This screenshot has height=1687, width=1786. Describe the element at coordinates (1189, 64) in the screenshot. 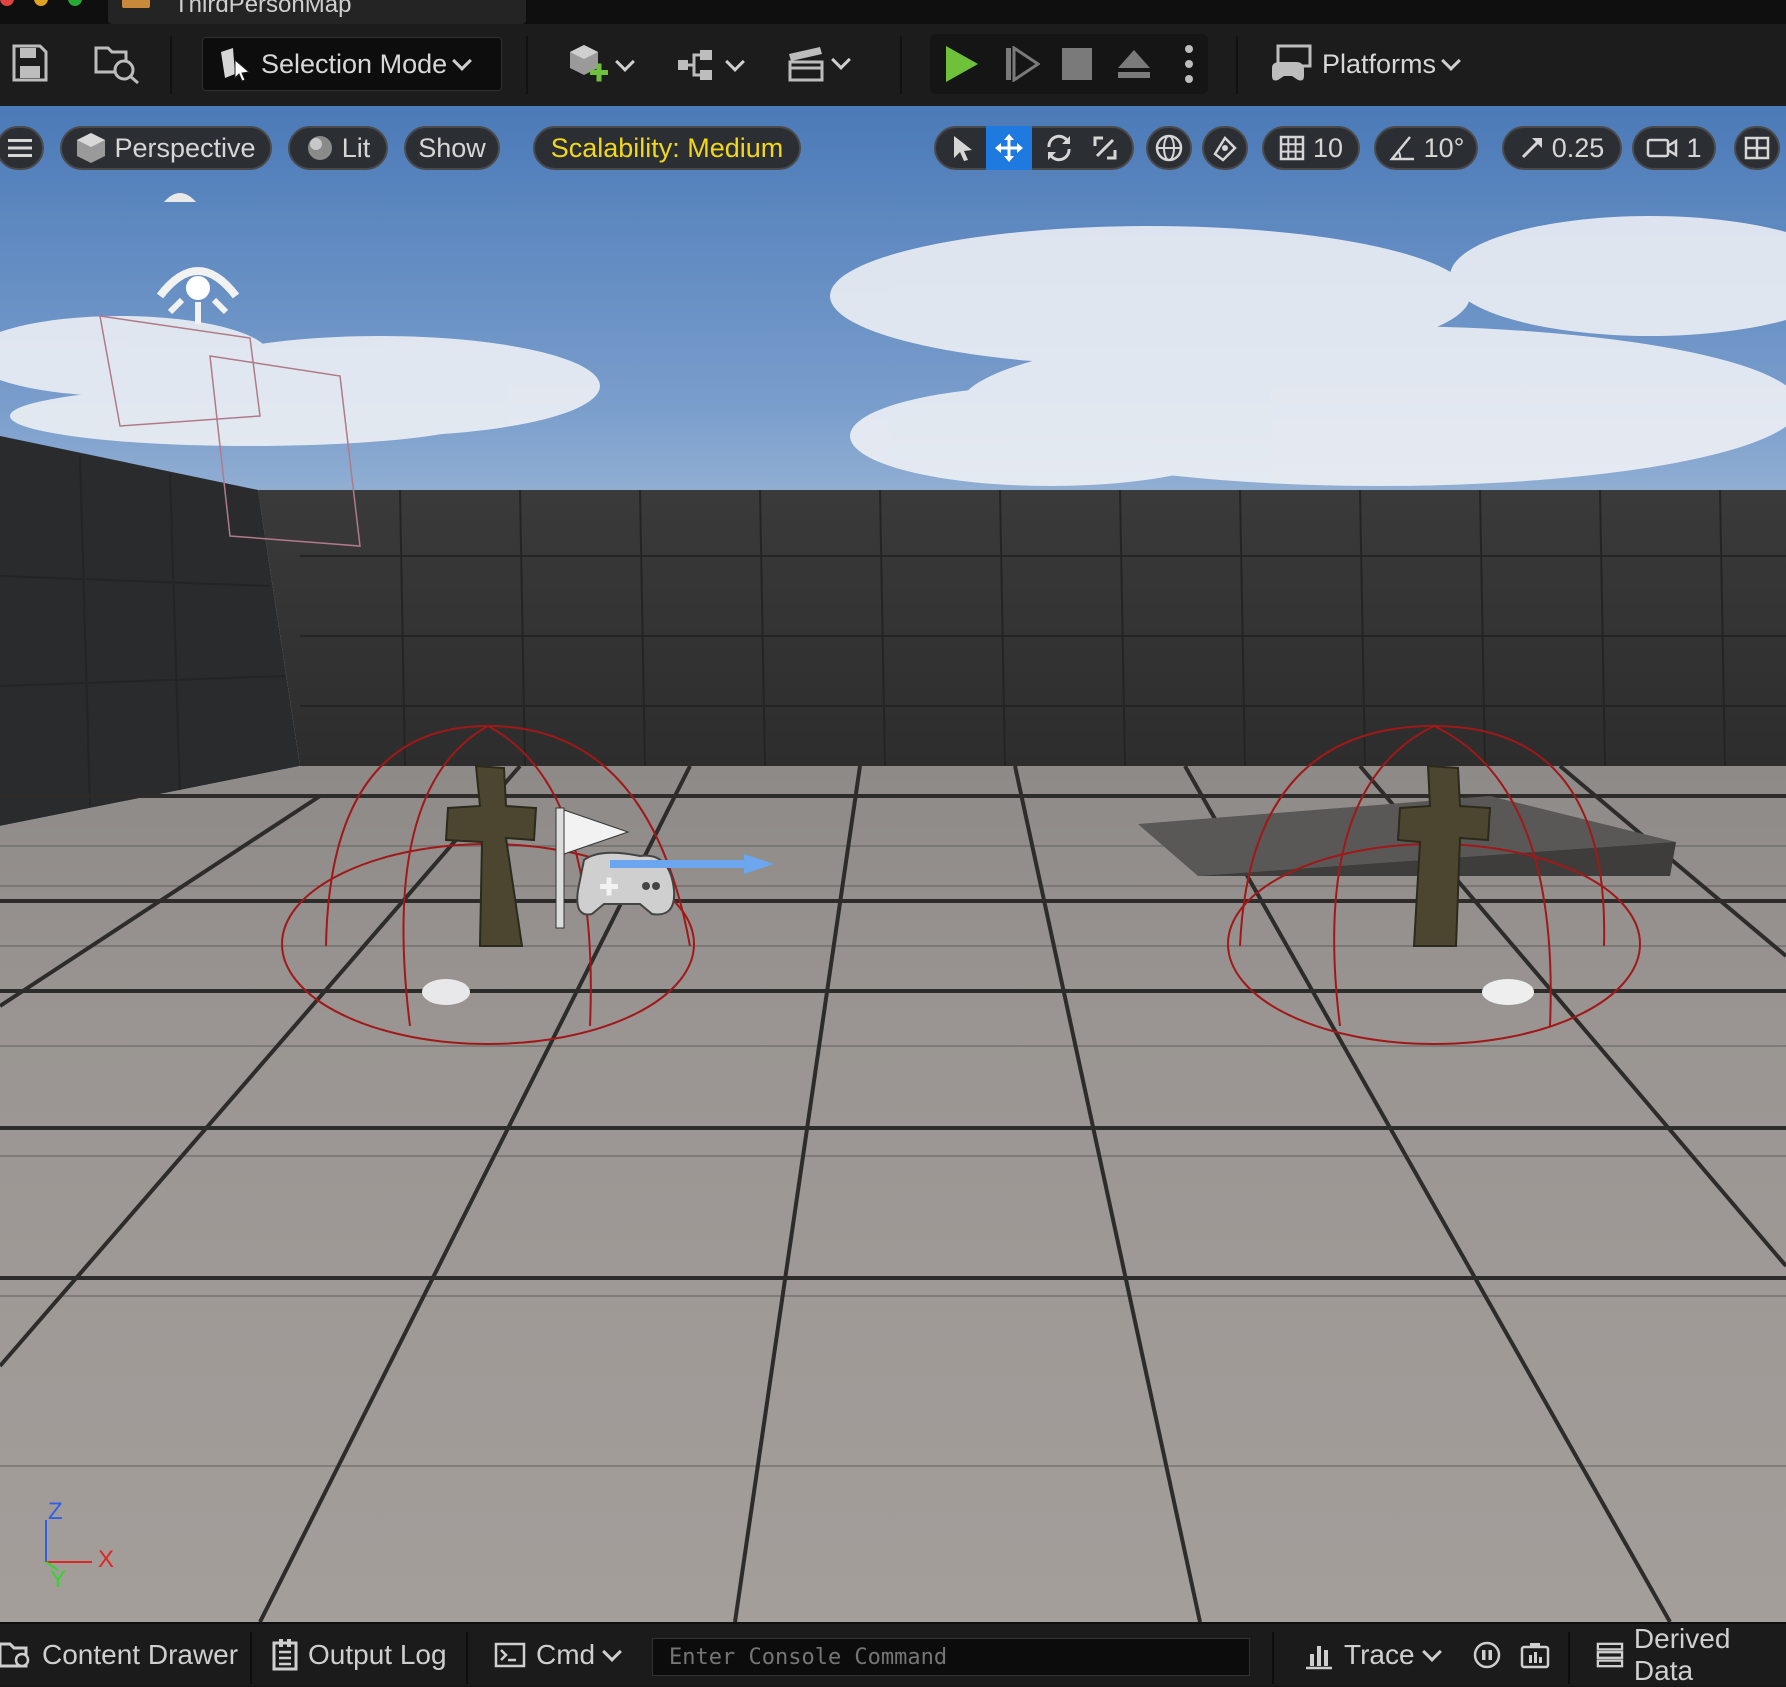

I see `play-options-button` at that location.